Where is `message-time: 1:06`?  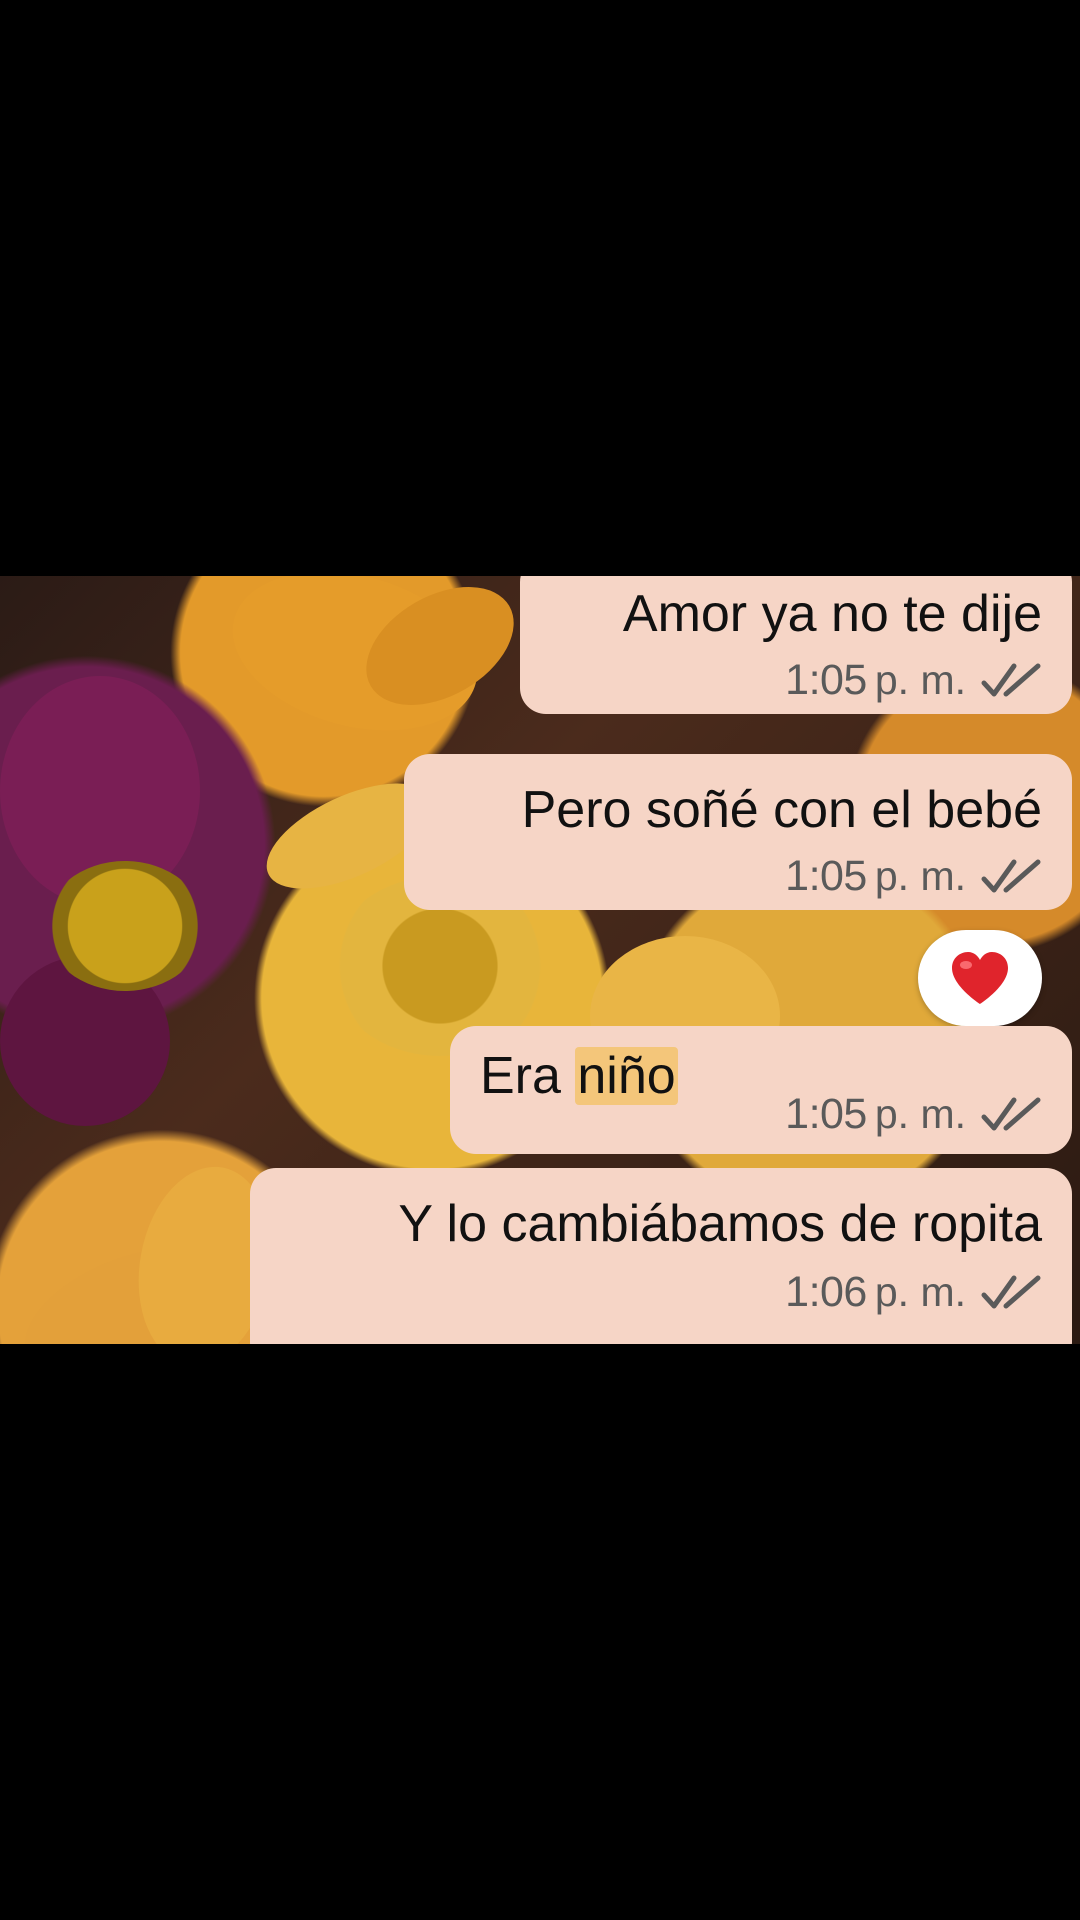
message-time: 1:06 is located at coordinates (826, 1292).